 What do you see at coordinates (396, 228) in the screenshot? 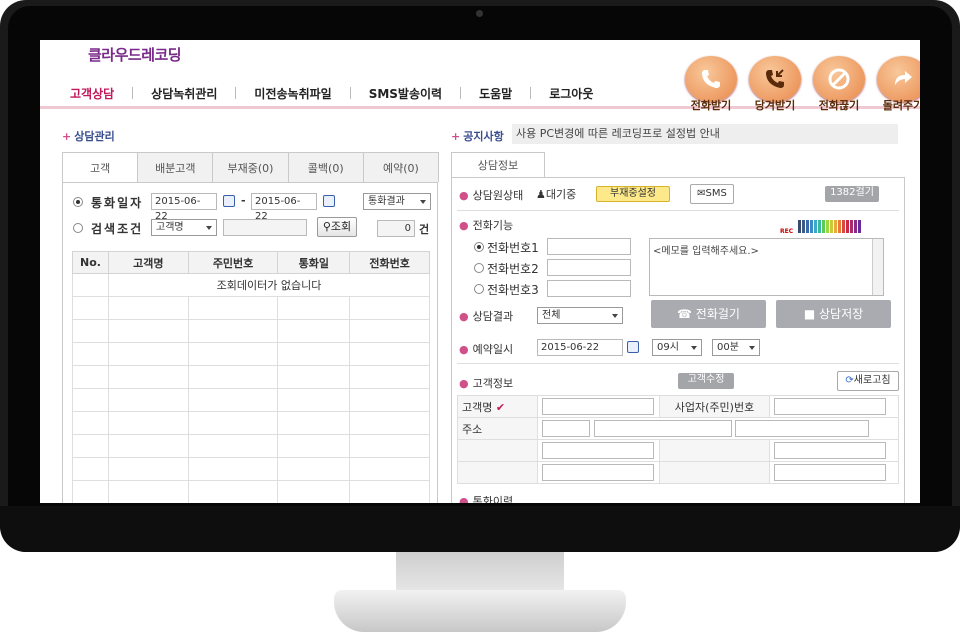
I see `result-count: 0` at bounding box center [396, 228].